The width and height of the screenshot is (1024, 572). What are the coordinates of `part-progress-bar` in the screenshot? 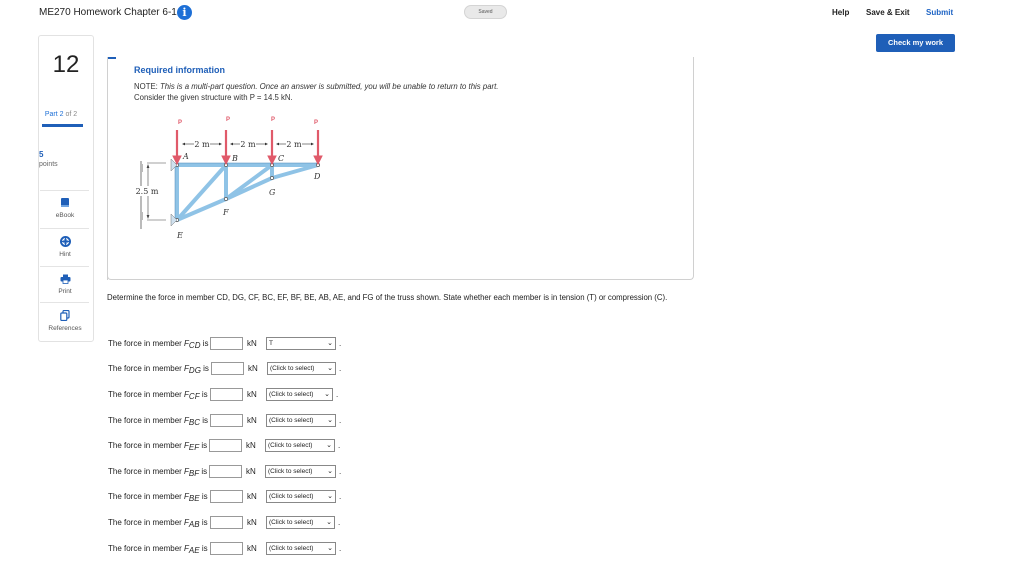 It's located at (62, 125).